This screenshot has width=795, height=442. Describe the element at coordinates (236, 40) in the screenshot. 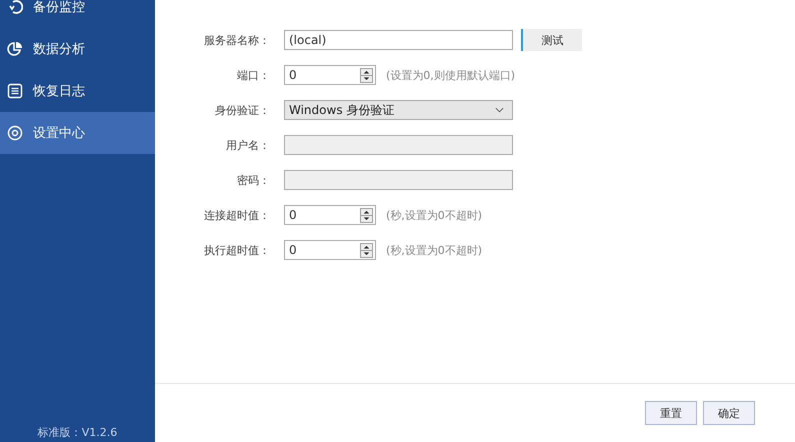

I see `field-label: 服务器名称：` at that location.